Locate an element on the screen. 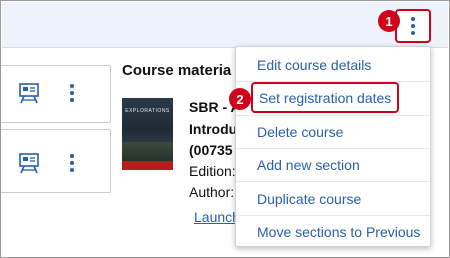 This screenshot has width=450, height=258. menu-item-edit-course-details: Edit course details is located at coordinates (333, 64).